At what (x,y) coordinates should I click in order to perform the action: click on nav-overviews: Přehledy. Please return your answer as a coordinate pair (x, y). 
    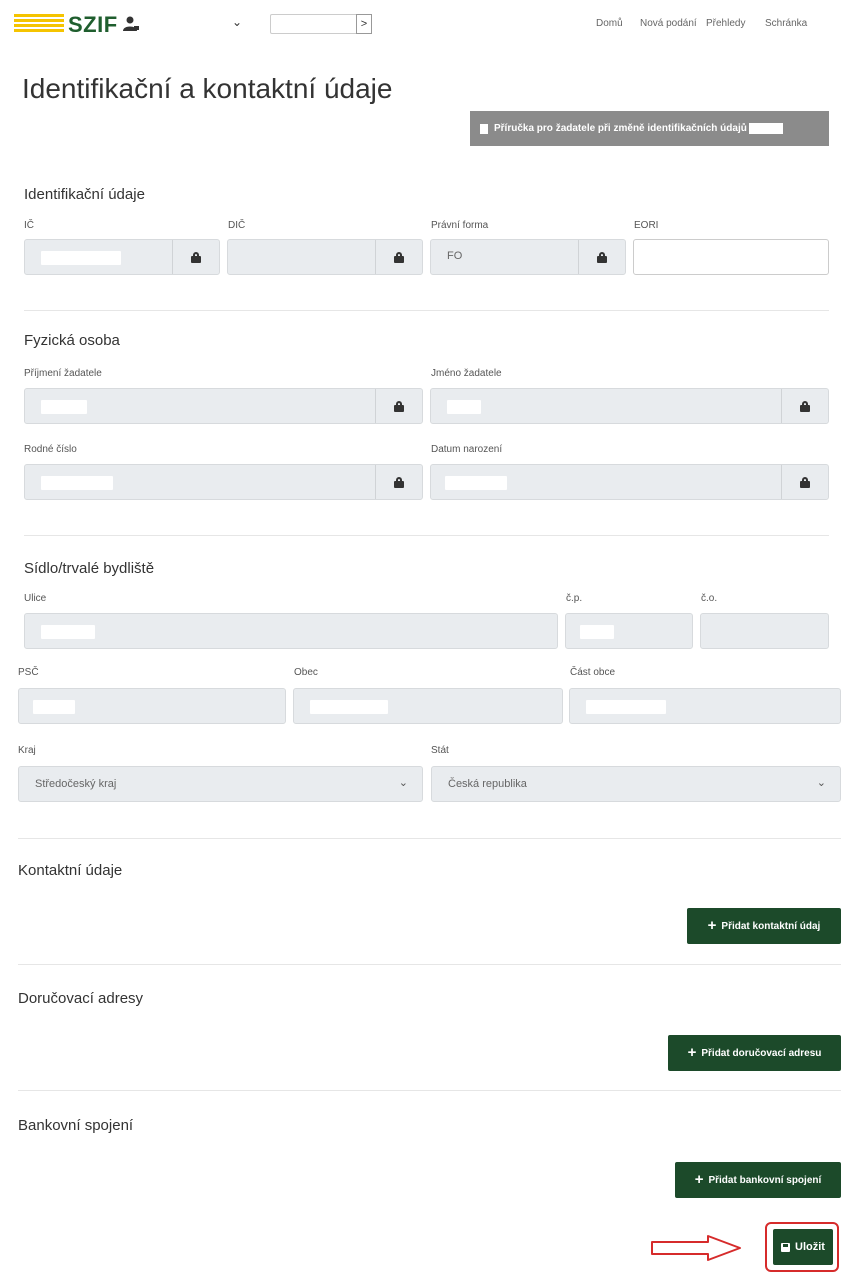
    Looking at the image, I should click on (725, 24).